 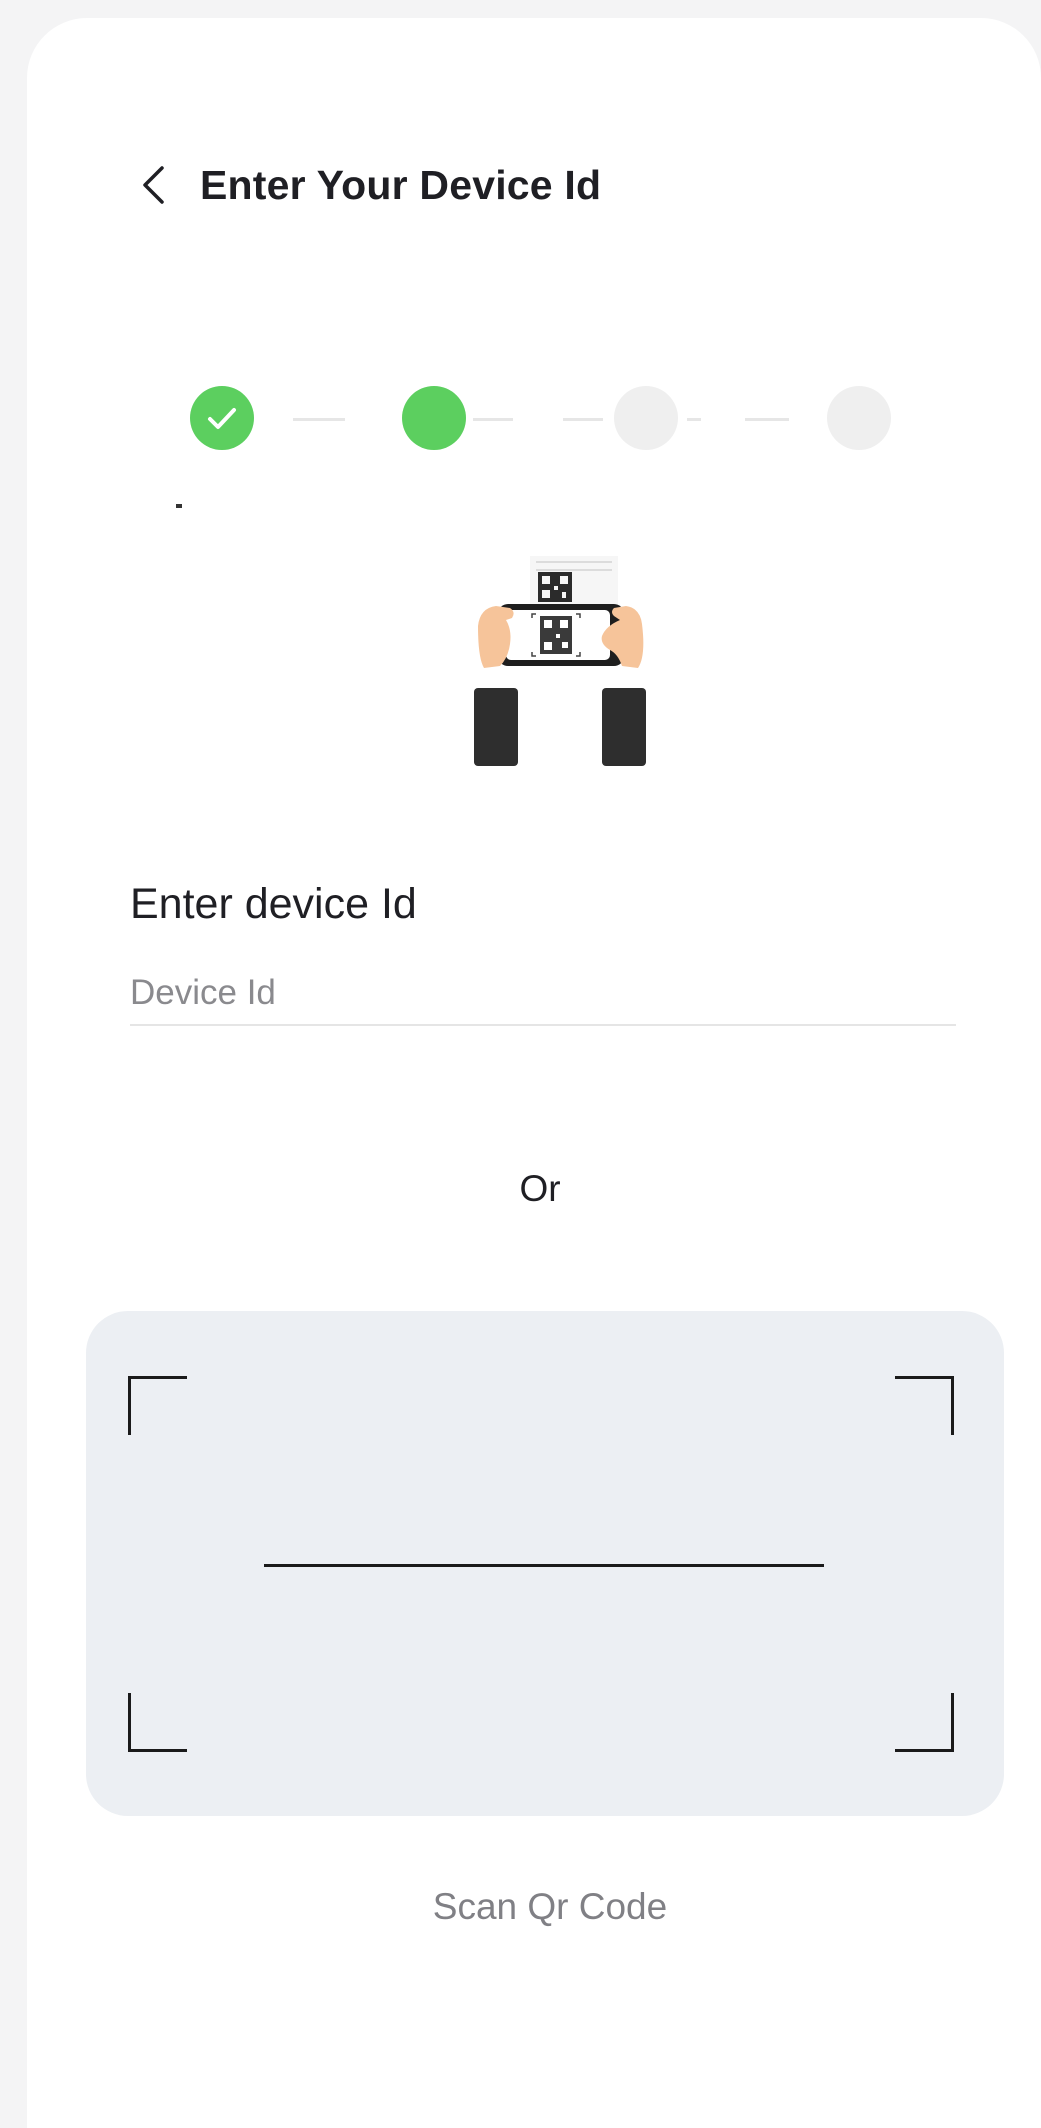 I want to click on viewfinder-corner-top-left, so click(x=157, y=1405).